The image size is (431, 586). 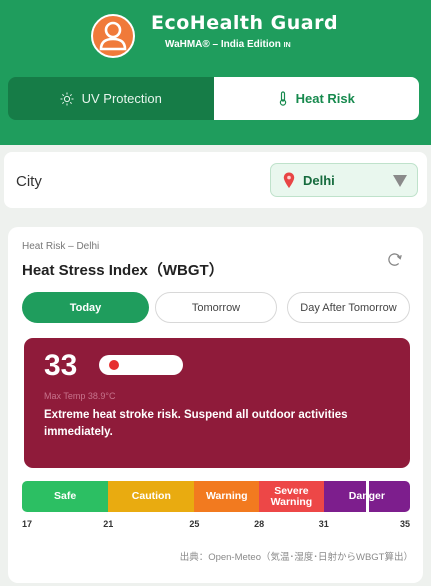 What do you see at coordinates (296, 557) in the screenshot?
I see `data-source-note: 出典：Open-Meteo（気温･湿度･日射からWBGT算出）` at bounding box center [296, 557].